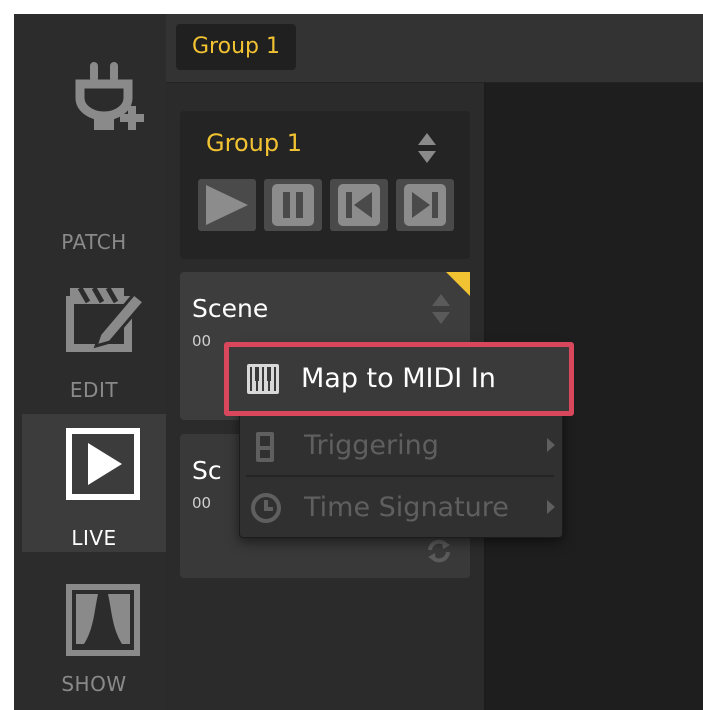  What do you see at coordinates (266, 508) in the screenshot?
I see `clock-icon` at bounding box center [266, 508].